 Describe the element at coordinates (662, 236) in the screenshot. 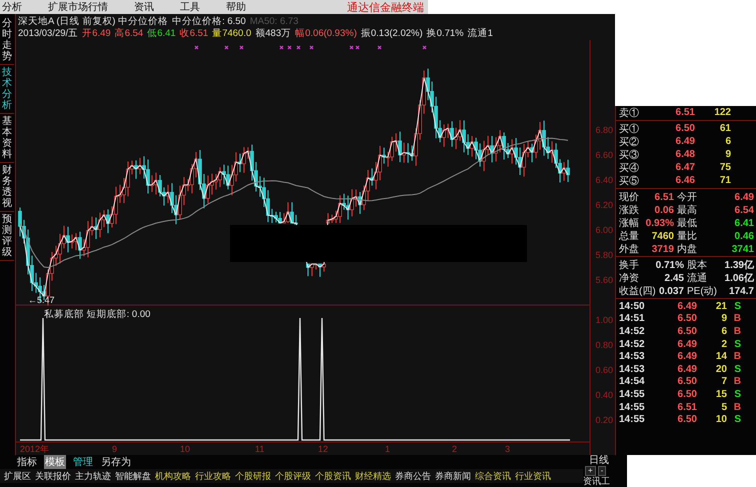

I see `stat-value: 7460` at that location.